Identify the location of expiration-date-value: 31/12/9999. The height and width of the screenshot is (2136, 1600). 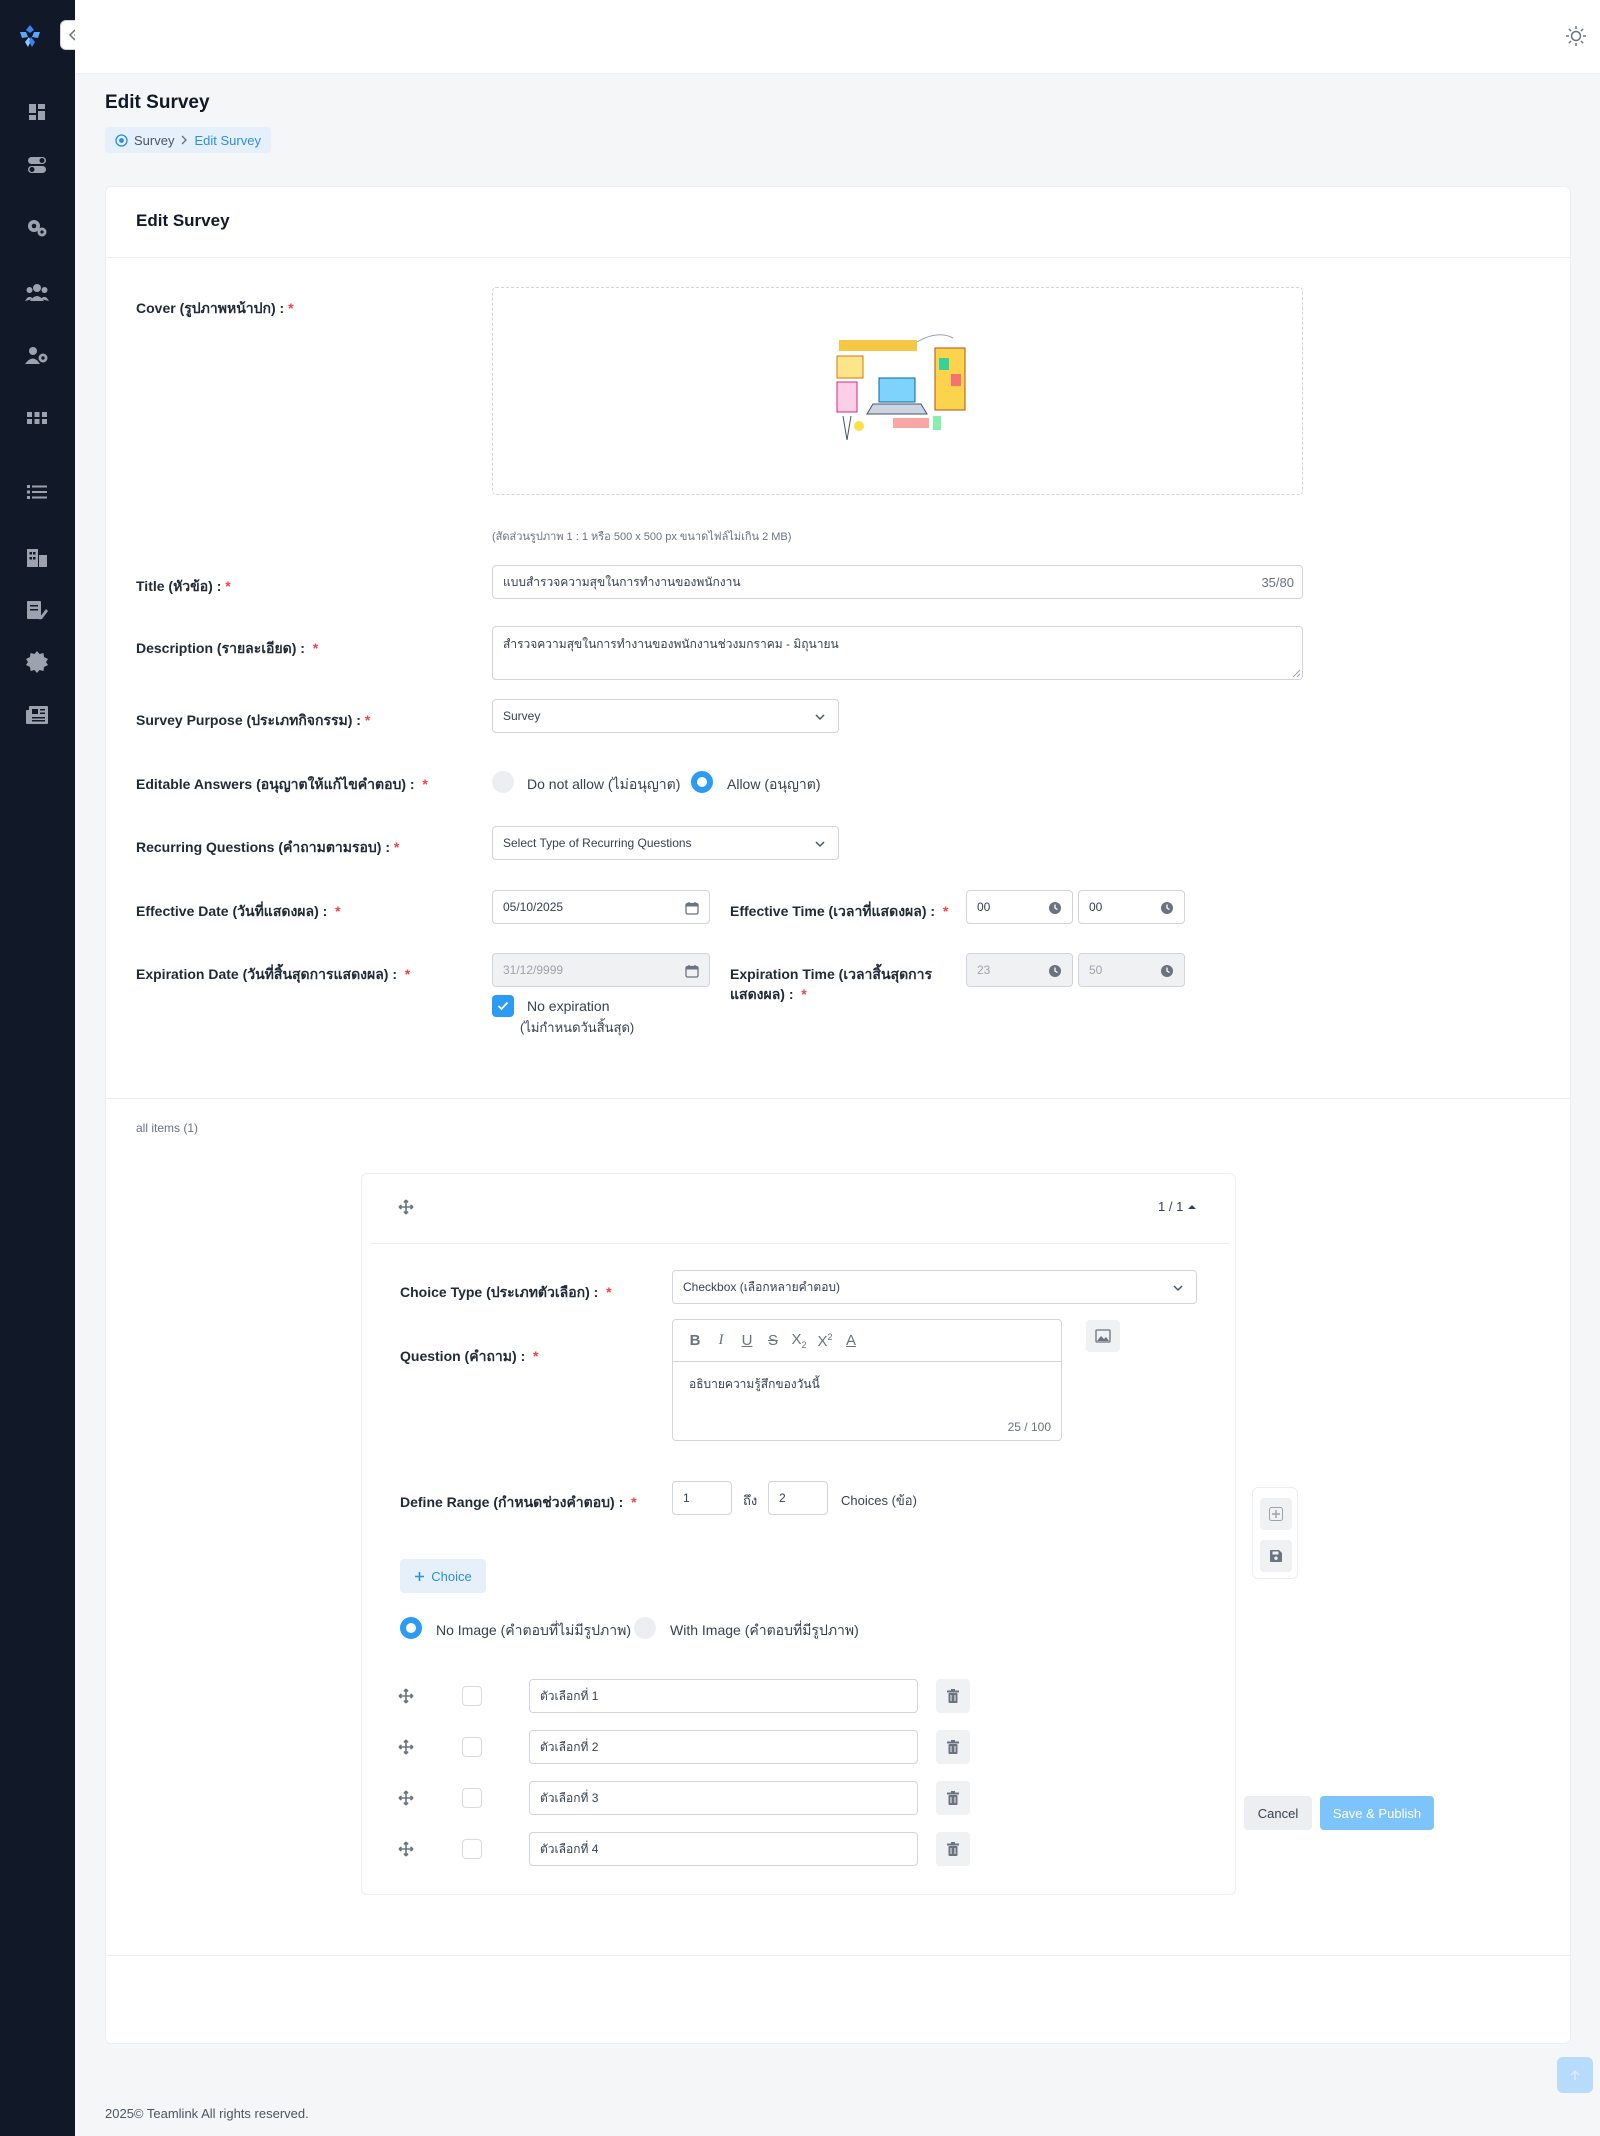
(533, 970).